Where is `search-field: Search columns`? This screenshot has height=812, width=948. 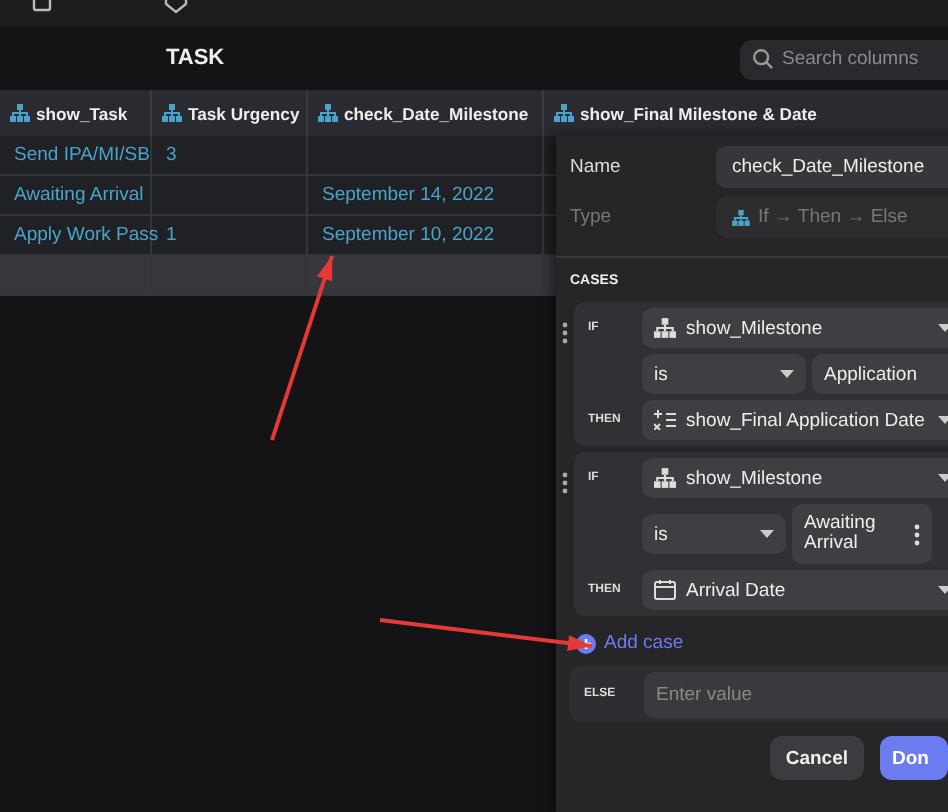
search-field: Search columns is located at coordinates (844, 59).